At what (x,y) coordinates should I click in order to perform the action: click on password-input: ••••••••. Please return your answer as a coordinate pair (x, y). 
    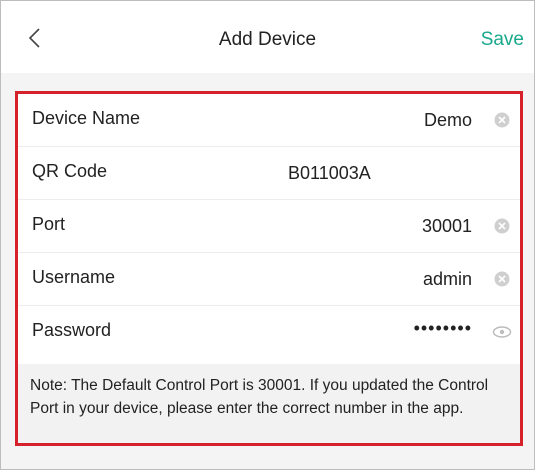
    Looking at the image, I should click on (443, 328).